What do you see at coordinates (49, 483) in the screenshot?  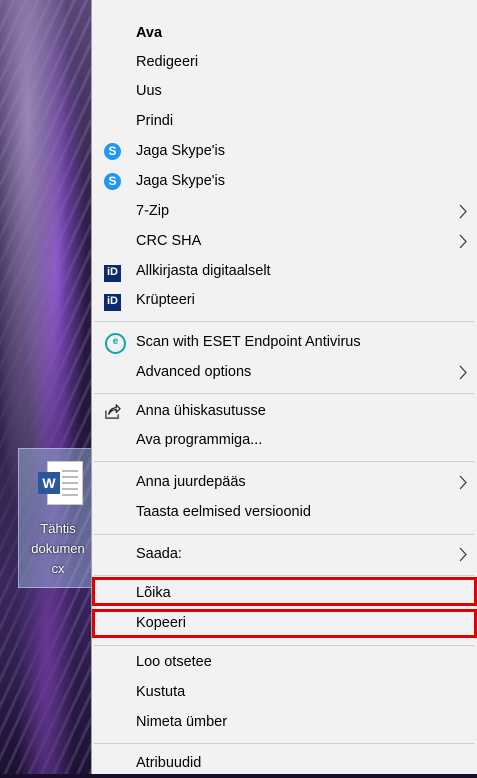 I see `word-badge: W` at bounding box center [49, 483].